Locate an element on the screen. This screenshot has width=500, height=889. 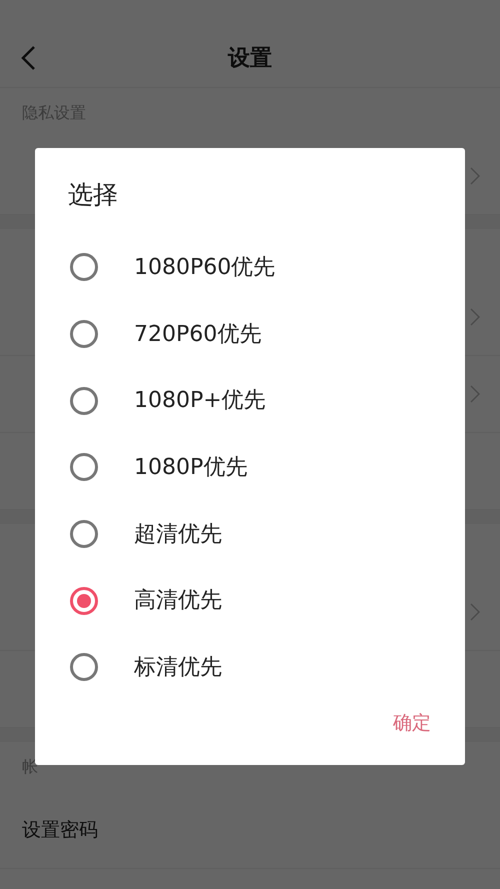
option-label: 1080P60优先 is located at coordinates (205, 267).